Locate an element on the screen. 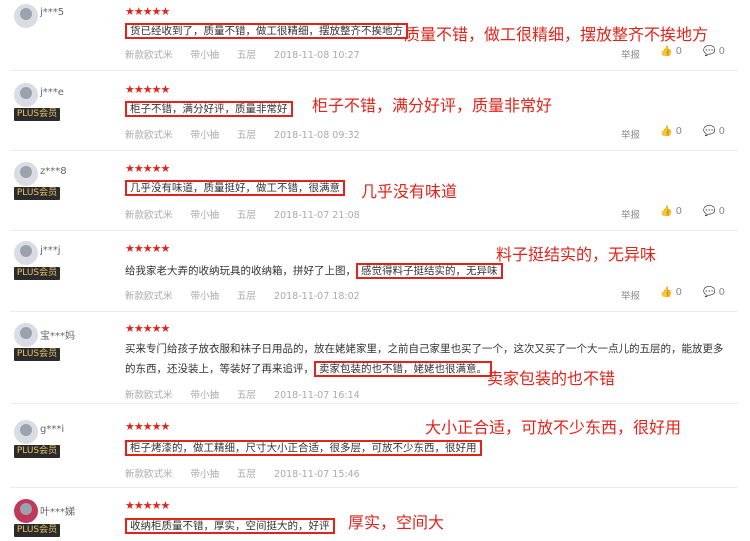  username: j***e is located at coordinates (52, 92).